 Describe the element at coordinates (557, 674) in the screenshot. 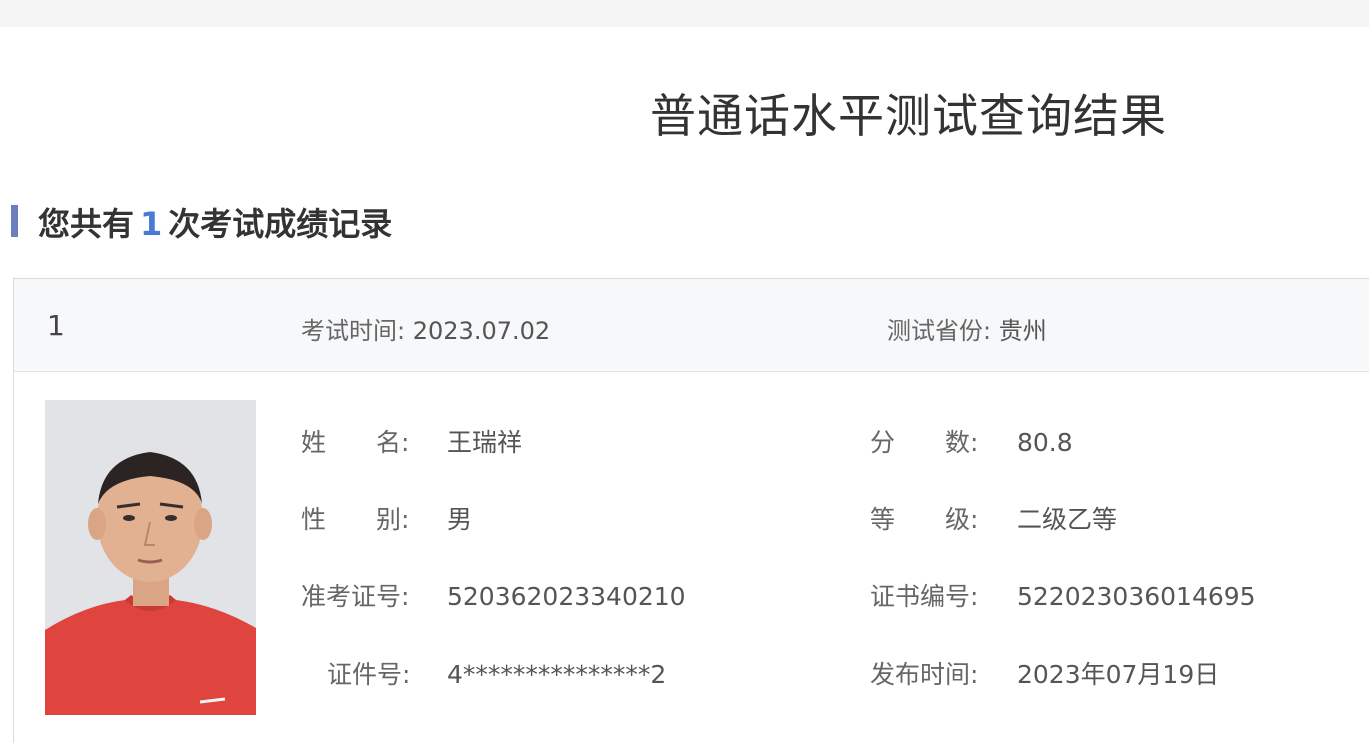

I see `field-id-number-value: 4***************2` at that location.